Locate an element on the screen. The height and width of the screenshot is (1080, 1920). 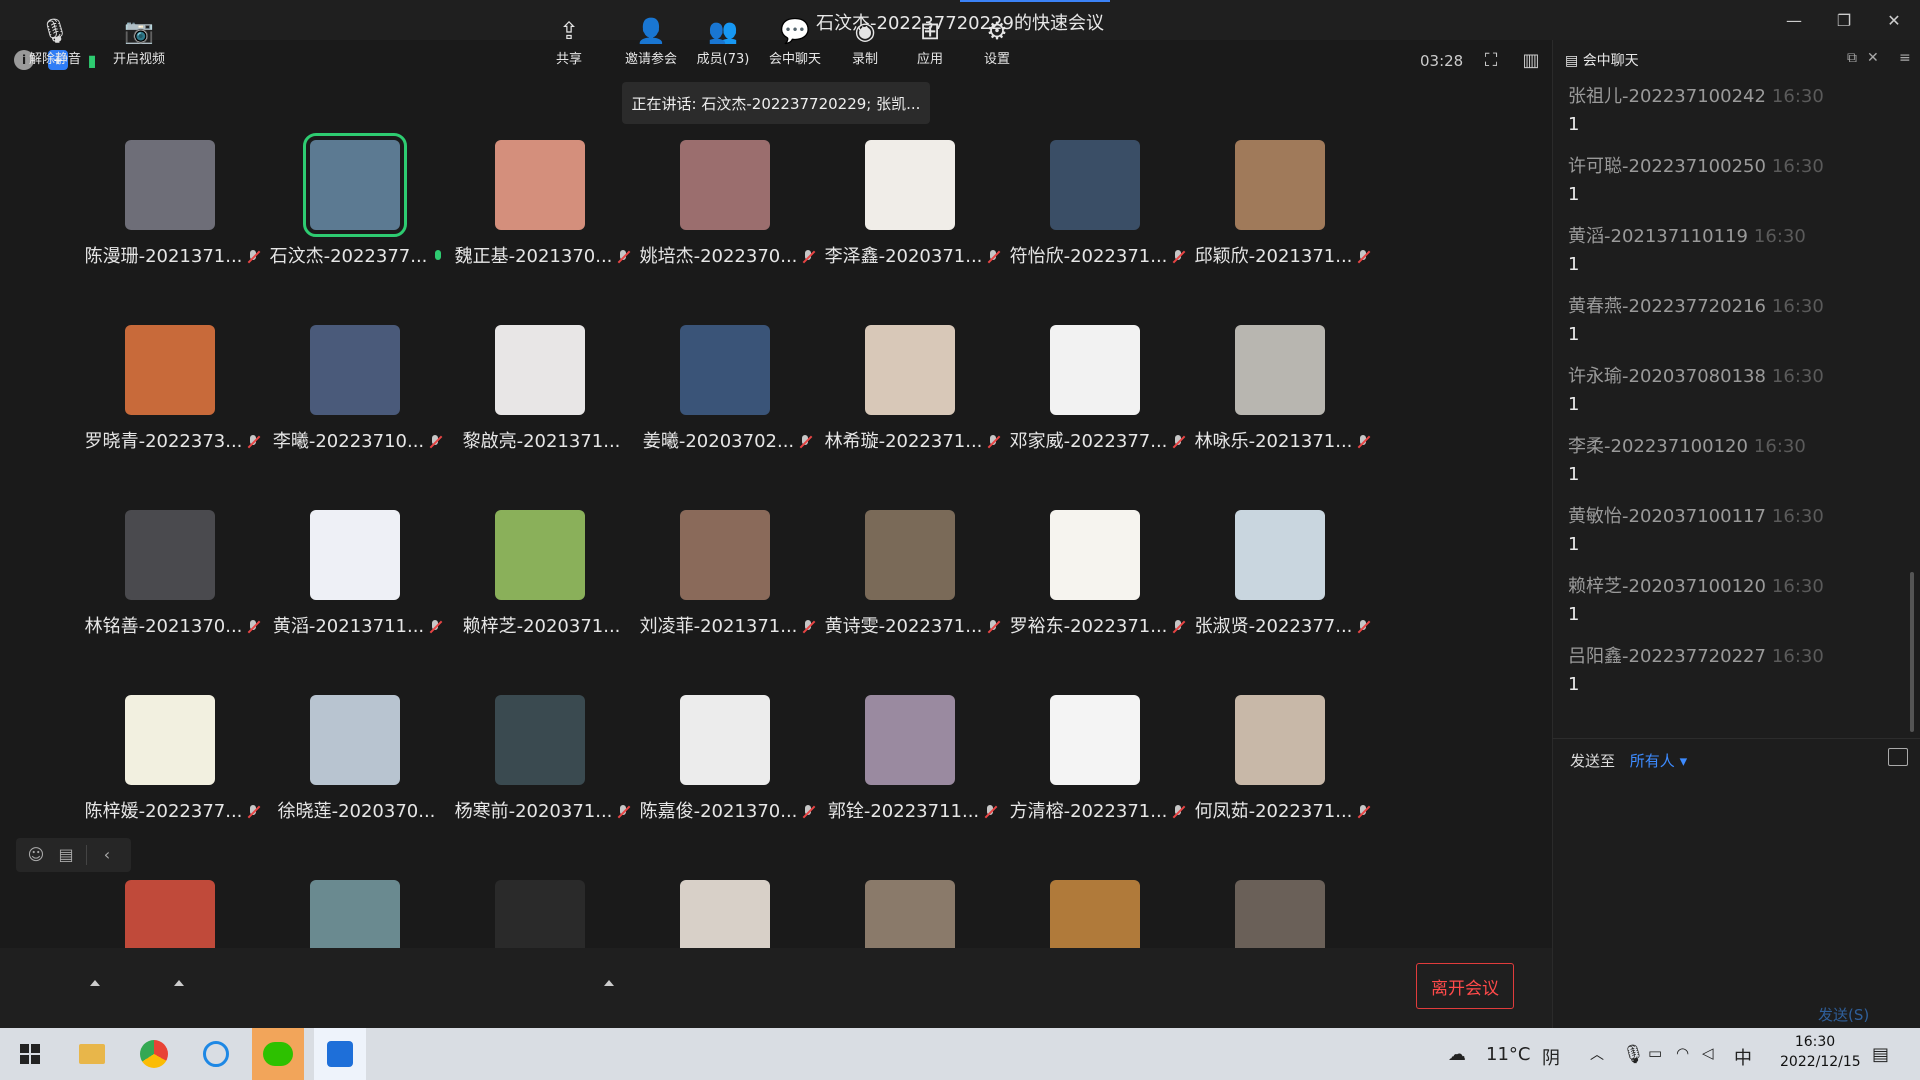
weather-temp: 11°C is located at coordinates (1508, 1054).